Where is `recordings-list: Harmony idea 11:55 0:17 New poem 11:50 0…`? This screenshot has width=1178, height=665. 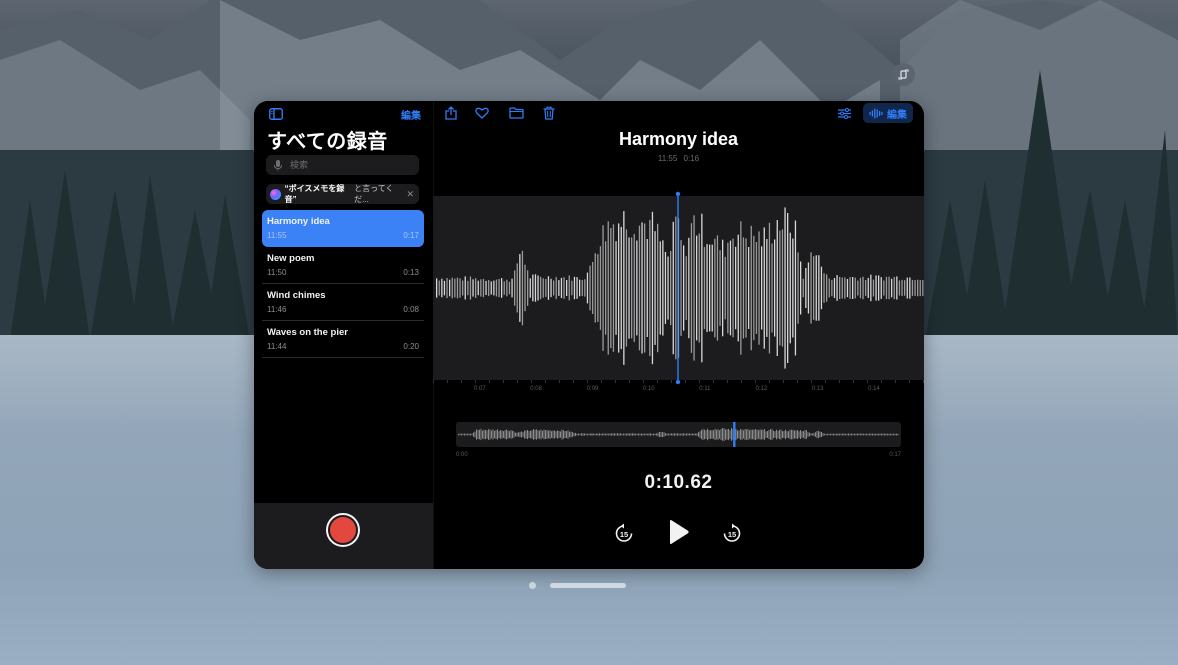
recordings-list: Harmony idea 11:55 0:17 New poem 11:50 0… is located at coordinates (343, 284).